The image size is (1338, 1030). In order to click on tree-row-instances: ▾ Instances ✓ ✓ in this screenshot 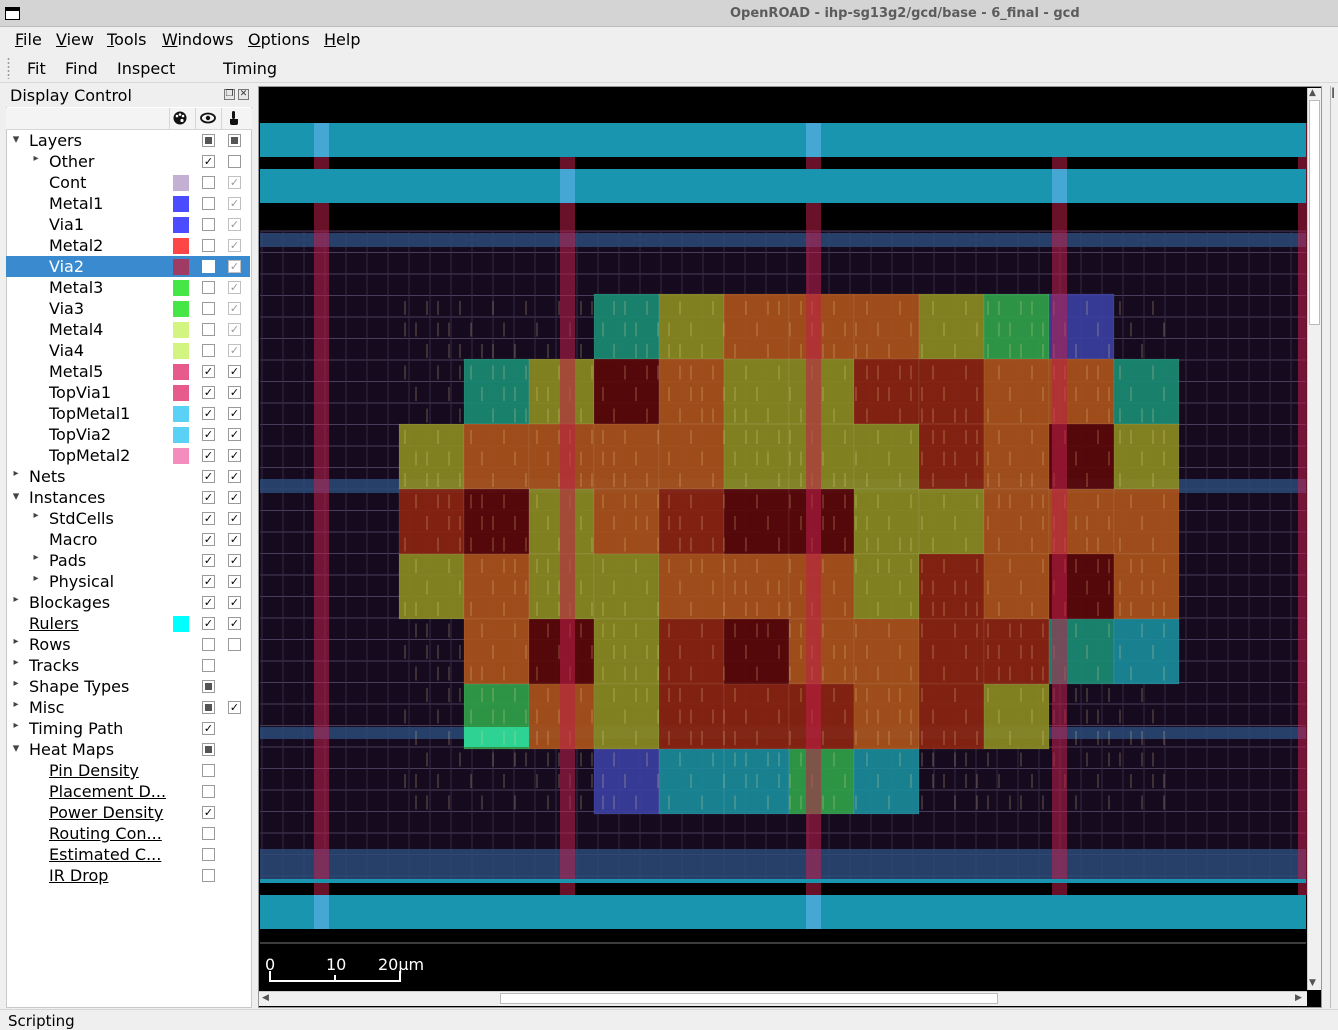, I will do `click(128, 497)`.